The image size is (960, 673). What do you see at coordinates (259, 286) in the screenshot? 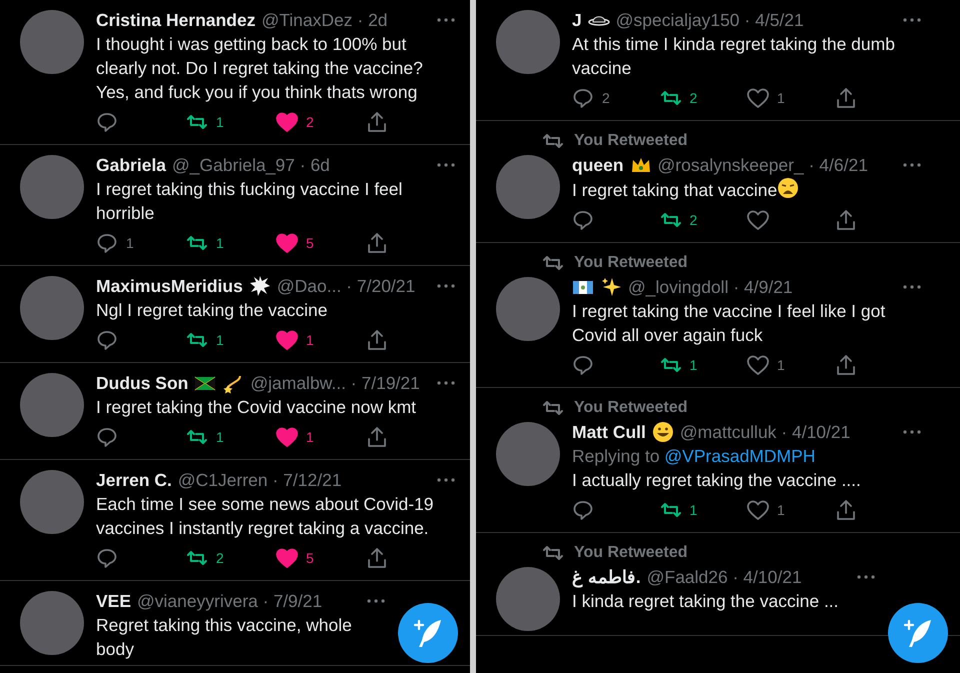
I see `burst-icon` at bounding box center [259, 286].